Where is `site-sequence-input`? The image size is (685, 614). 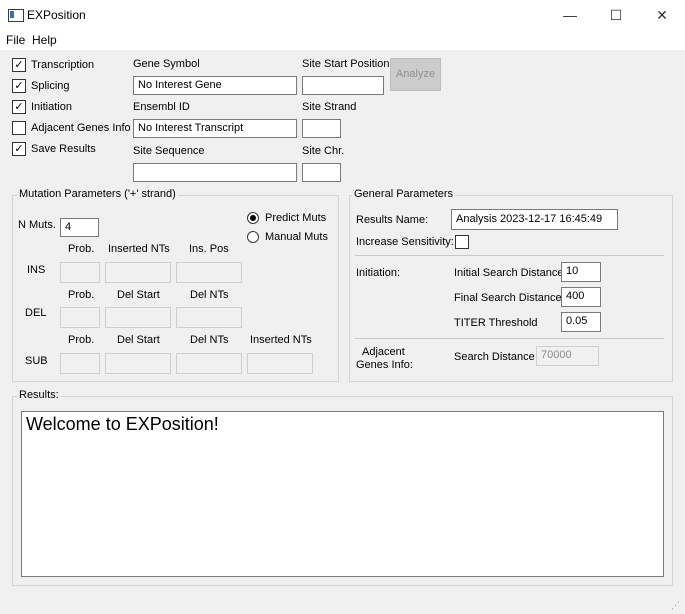
site-sequence-input is located at coordinates (215, 172).